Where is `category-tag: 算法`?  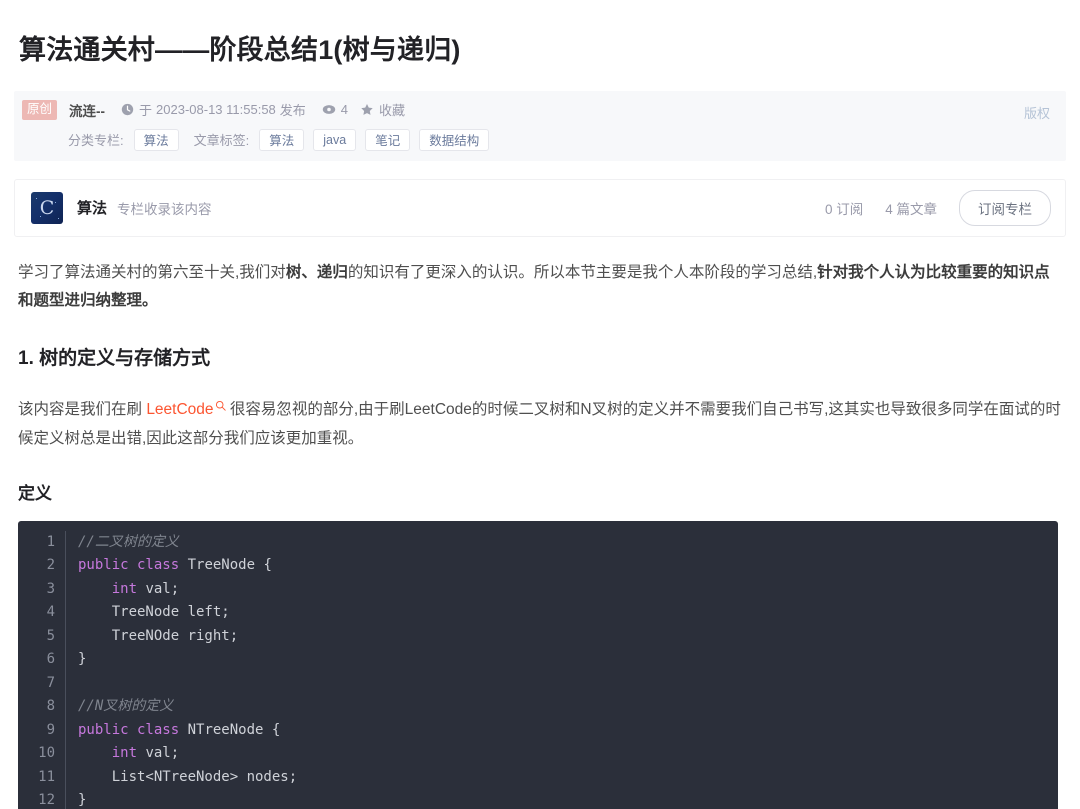
category-tag: 算法 is located at coordinates (156, 139).